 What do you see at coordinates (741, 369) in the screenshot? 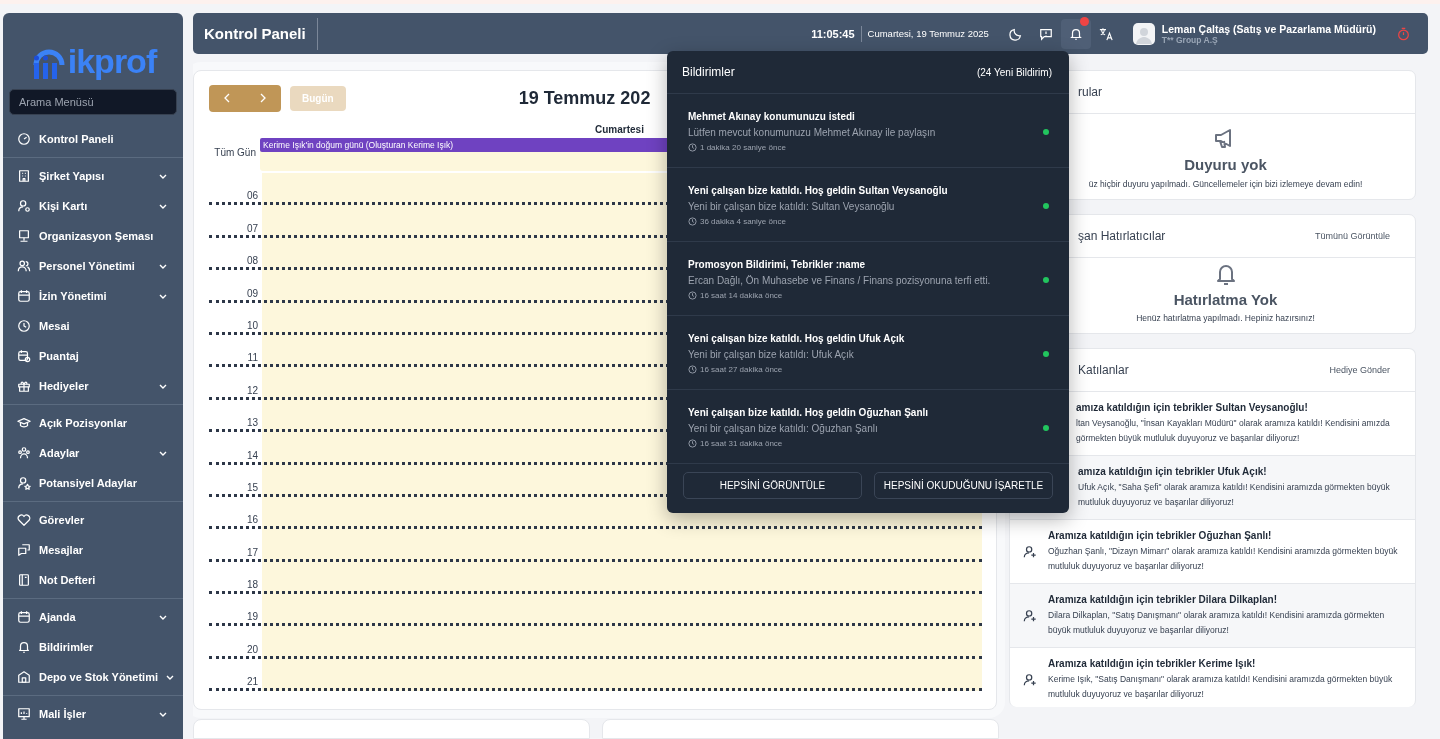
I see `notification-time: 16 saat 27 dakika önce` at bounding box center [741, 369].